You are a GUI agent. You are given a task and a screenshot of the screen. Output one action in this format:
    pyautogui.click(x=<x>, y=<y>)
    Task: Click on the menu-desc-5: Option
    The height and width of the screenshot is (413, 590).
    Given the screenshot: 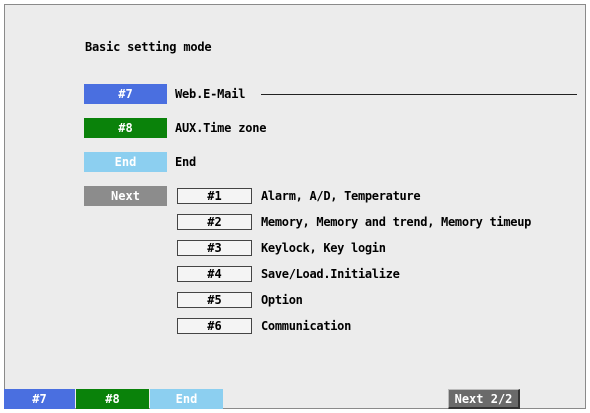 What is the action you would take?
    pyautogui.click(x=282, y=300)
    